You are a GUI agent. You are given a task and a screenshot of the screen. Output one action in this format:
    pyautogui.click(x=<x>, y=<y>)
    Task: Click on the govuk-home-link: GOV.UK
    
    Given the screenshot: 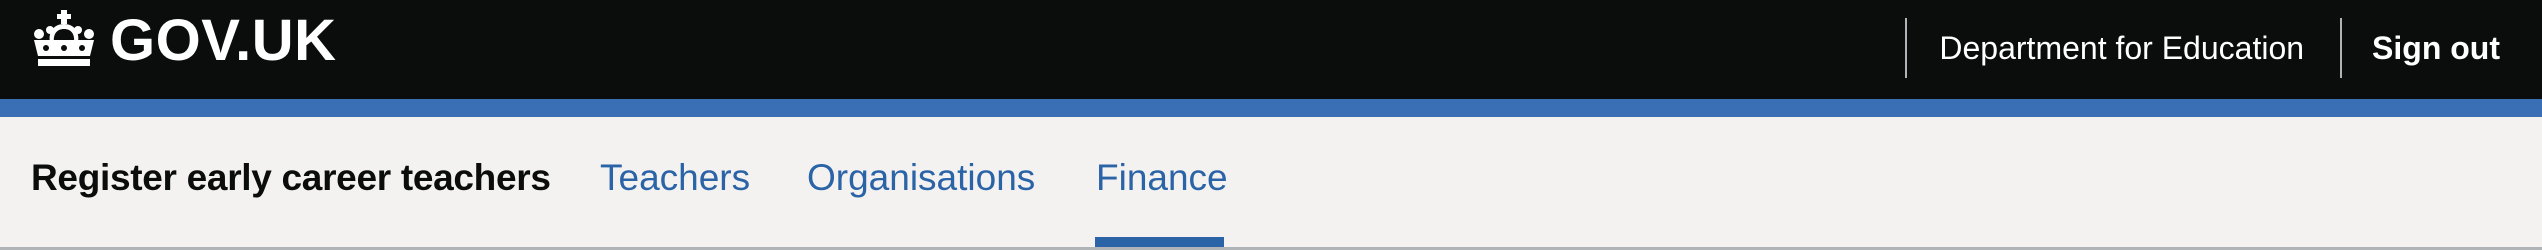 What is the action you would take?
    pyautogui.click(x=183, y=40)
    